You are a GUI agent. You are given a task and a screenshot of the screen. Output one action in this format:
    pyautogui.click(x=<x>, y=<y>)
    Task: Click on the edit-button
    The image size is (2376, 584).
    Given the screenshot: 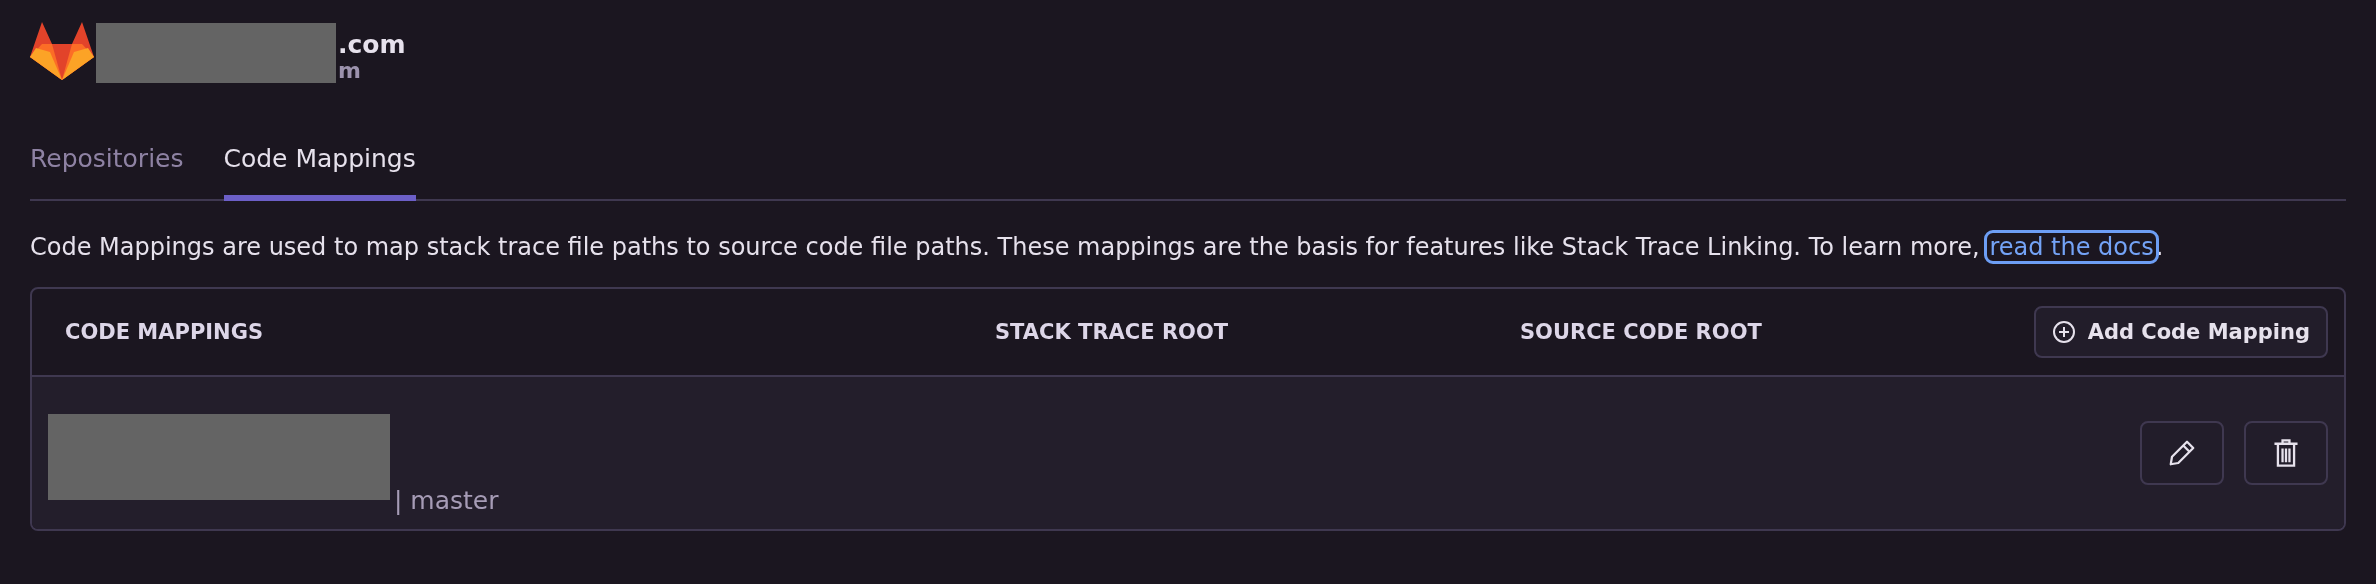 What is the action you would take?
    pyautogui.click(x=2182, y=453)
    